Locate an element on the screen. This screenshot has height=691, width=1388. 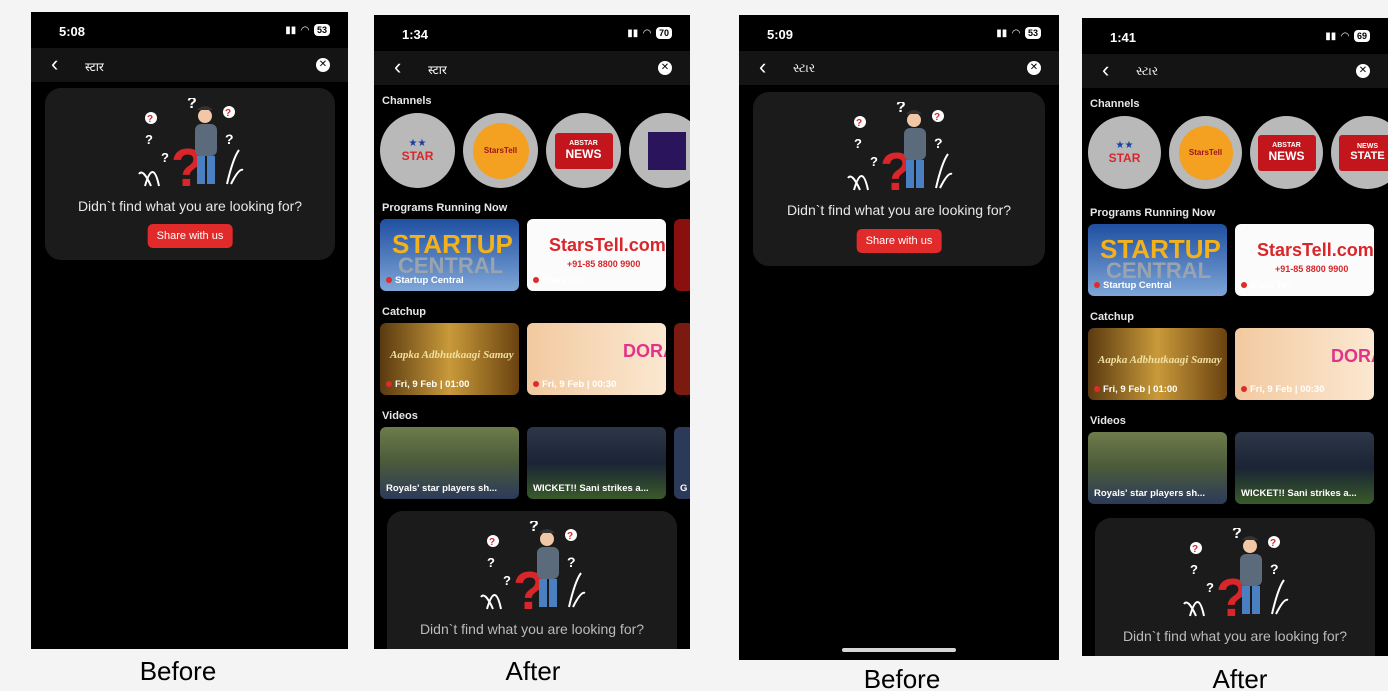
catchup-card is located at coordinates (682, 359).